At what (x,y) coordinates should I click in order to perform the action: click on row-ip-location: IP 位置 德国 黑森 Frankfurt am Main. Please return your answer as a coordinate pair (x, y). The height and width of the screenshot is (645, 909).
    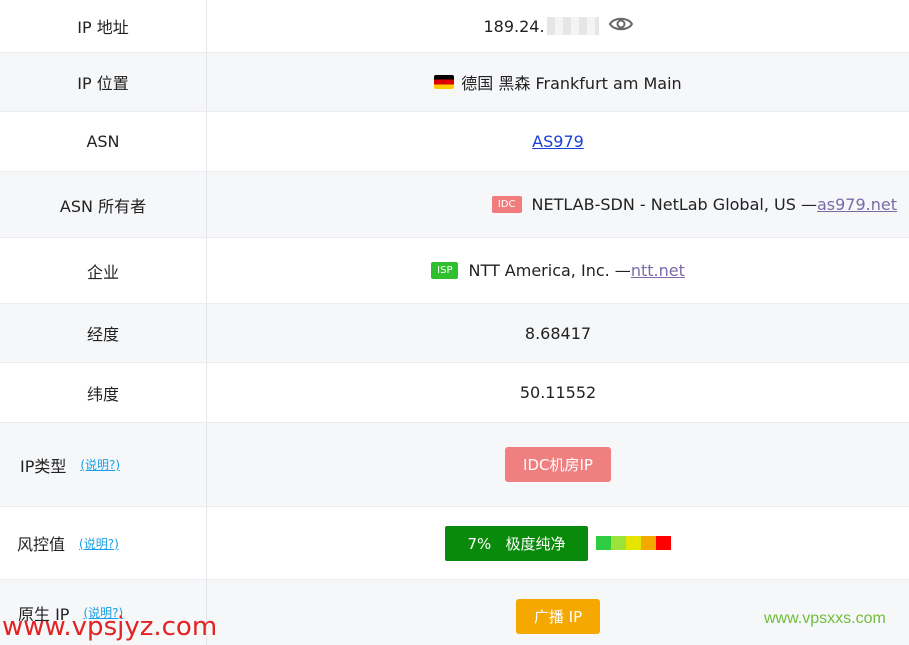
    Looking at the image, I should click on (454, 82).